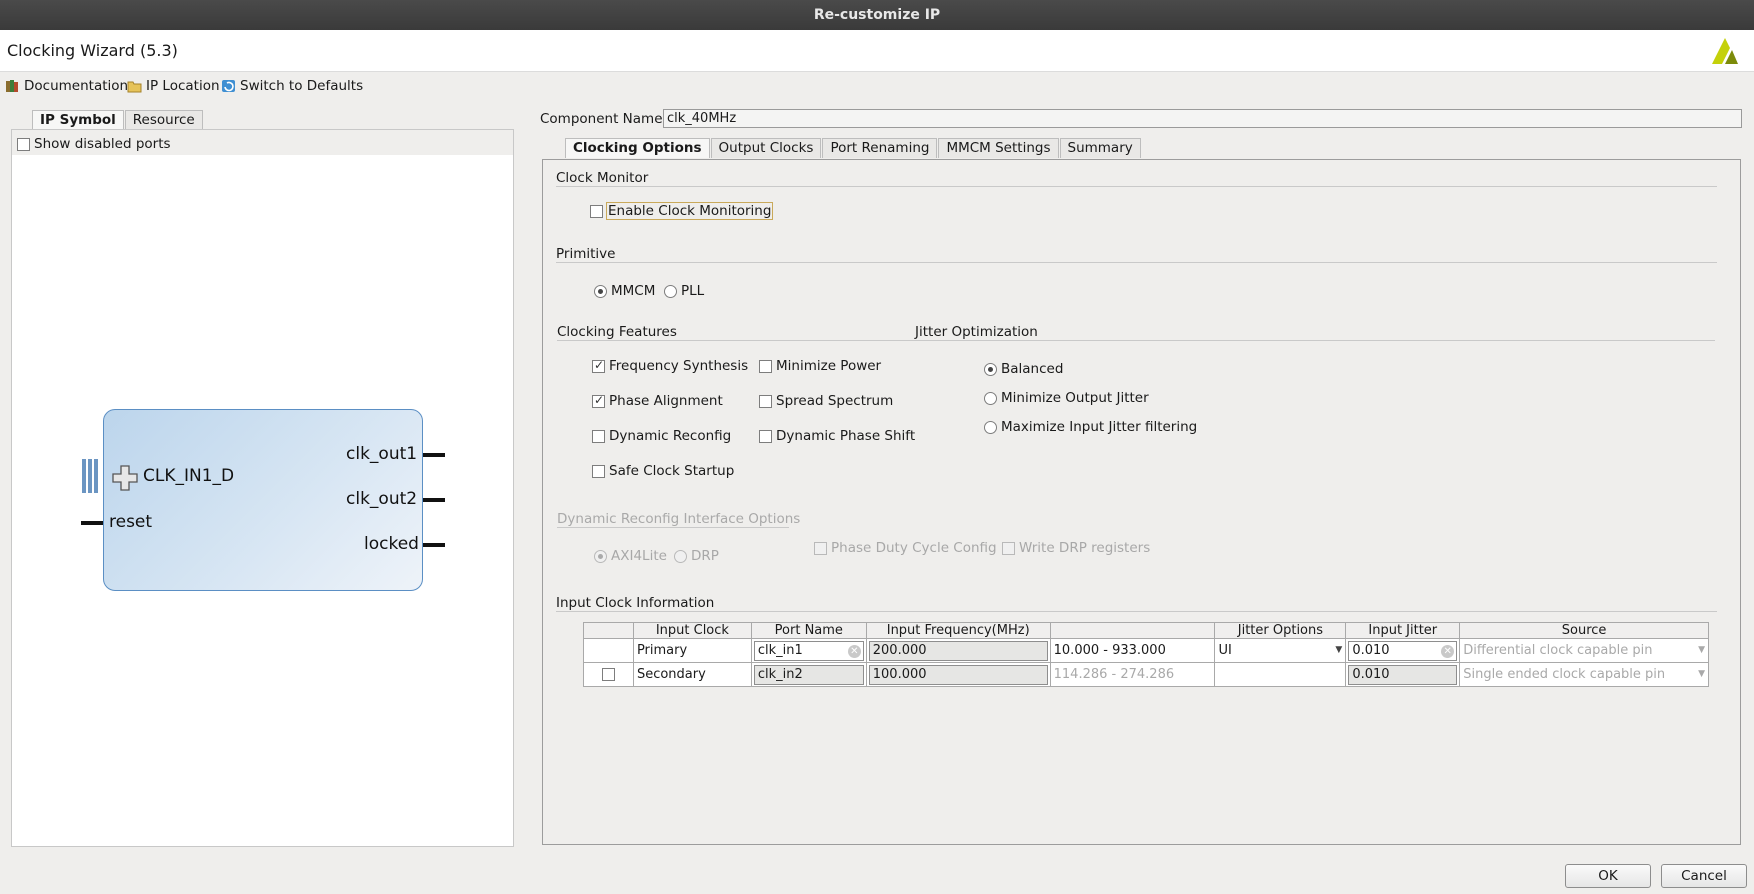 This screenshot has width=1754, height=894. I want to click on balanced-label: Balanced, so click(1032, 369).